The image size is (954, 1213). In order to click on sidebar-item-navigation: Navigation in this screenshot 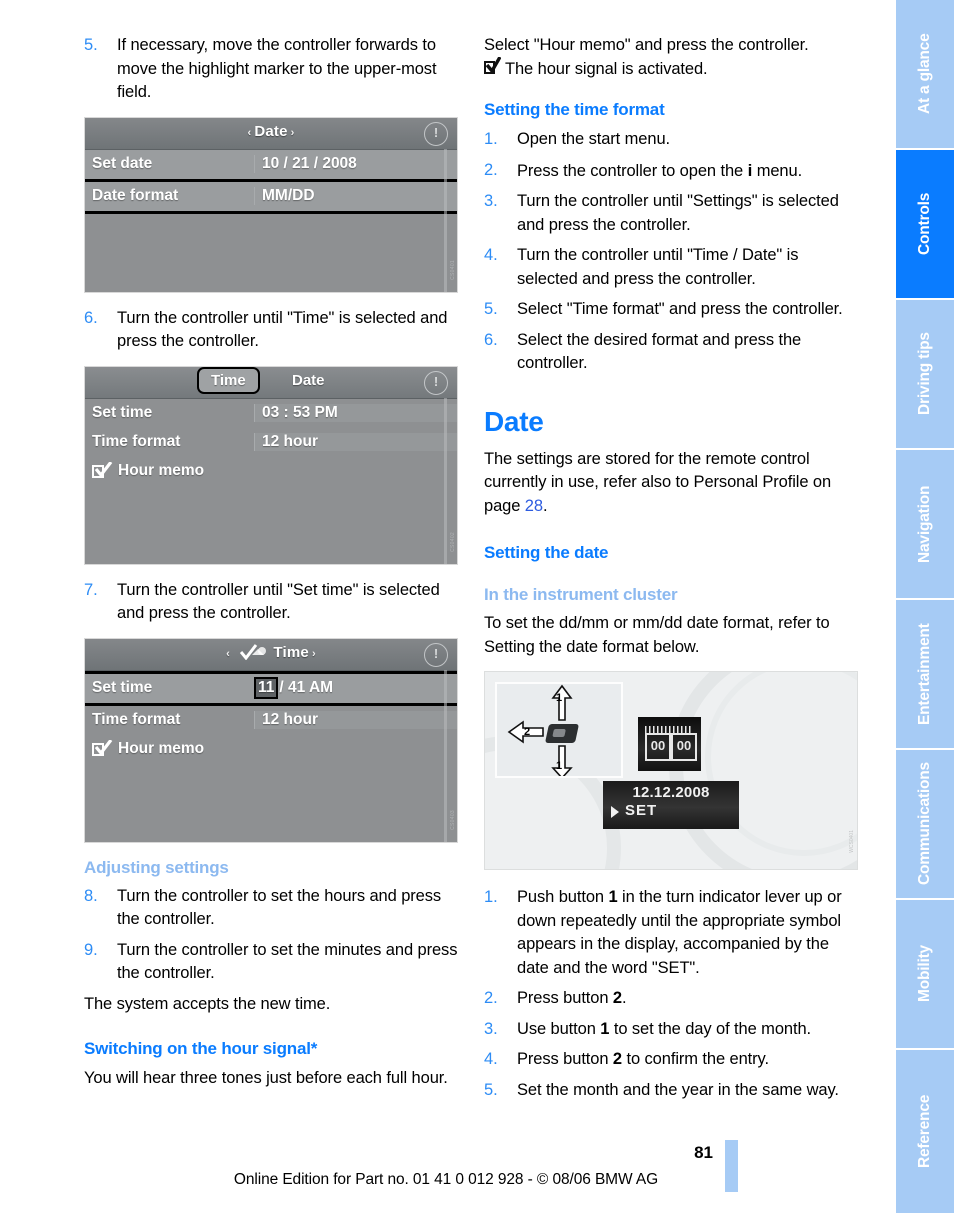, I will do `click(925, 524)`.